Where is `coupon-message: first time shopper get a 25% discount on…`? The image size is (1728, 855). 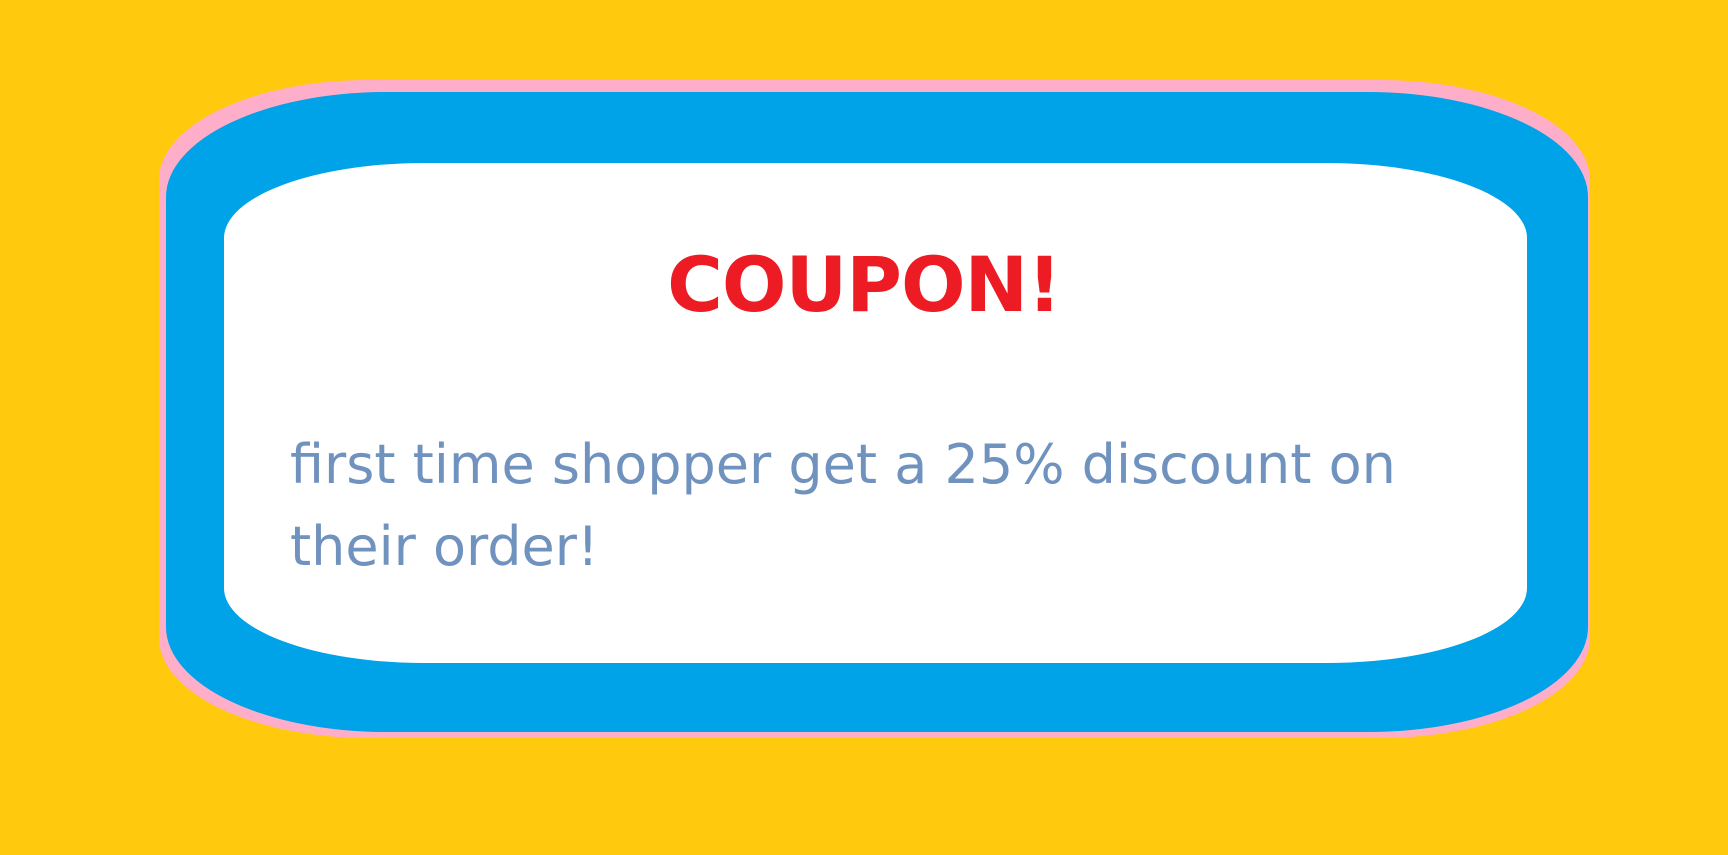
coupon-message: first time shopper get a 25% discount on… is located at coordinates (843, 505).